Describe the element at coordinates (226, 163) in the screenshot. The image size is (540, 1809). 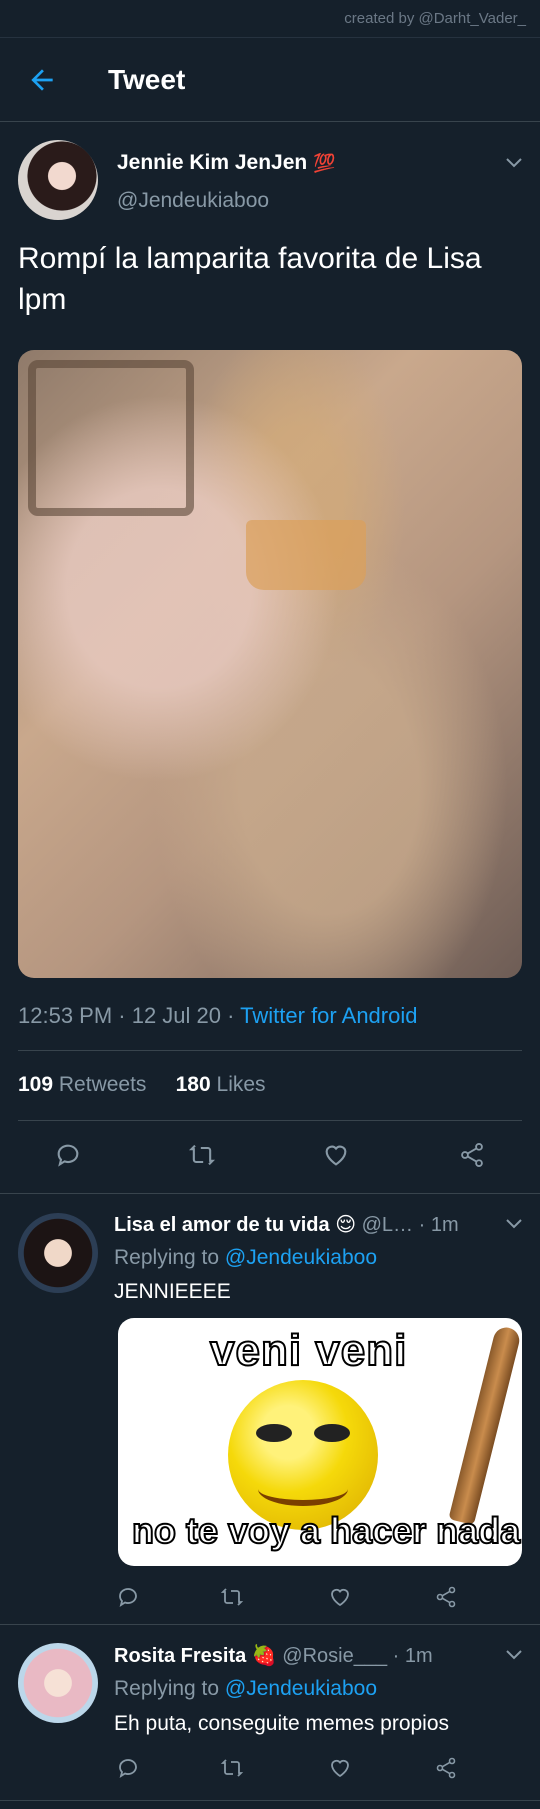
I see `author-name: Jennie Kim JenJen 💯` at that location.